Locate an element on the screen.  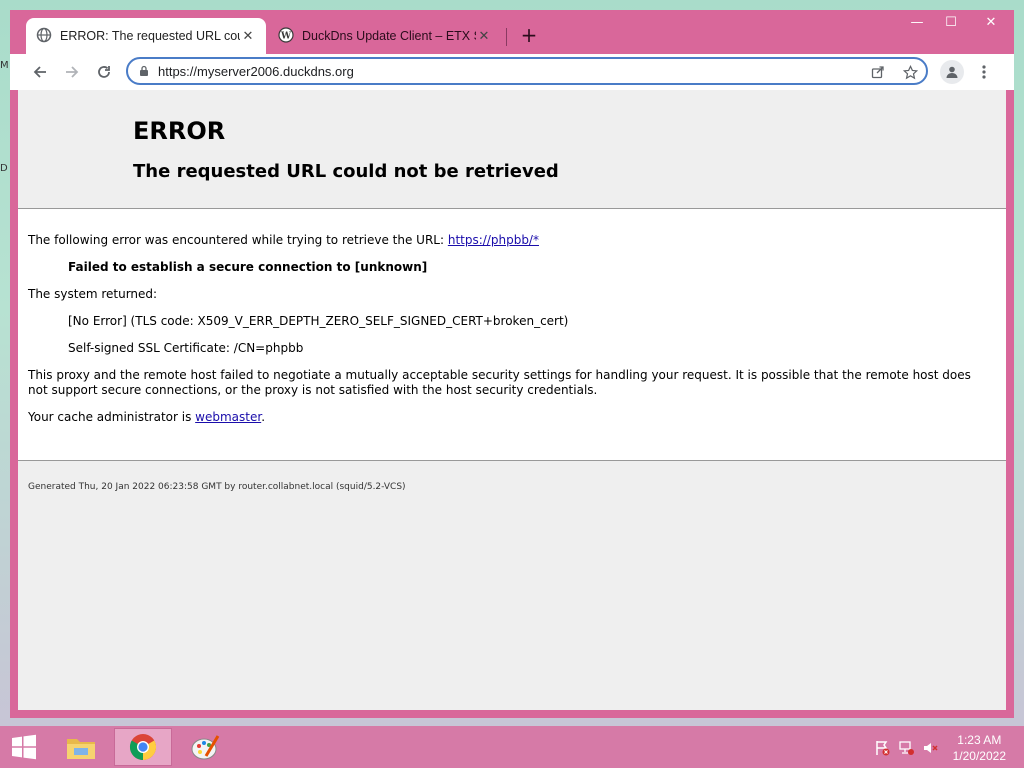
file-explorer-taskbar-button is located at coordinates (81, 747).